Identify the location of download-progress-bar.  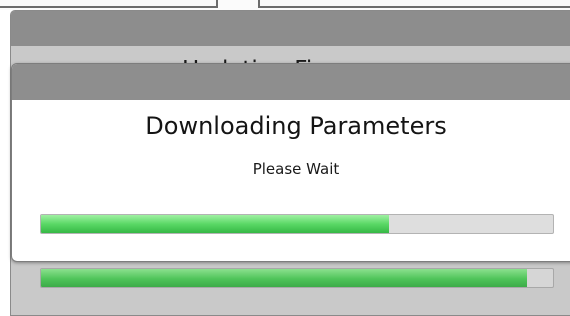
(297, 224).